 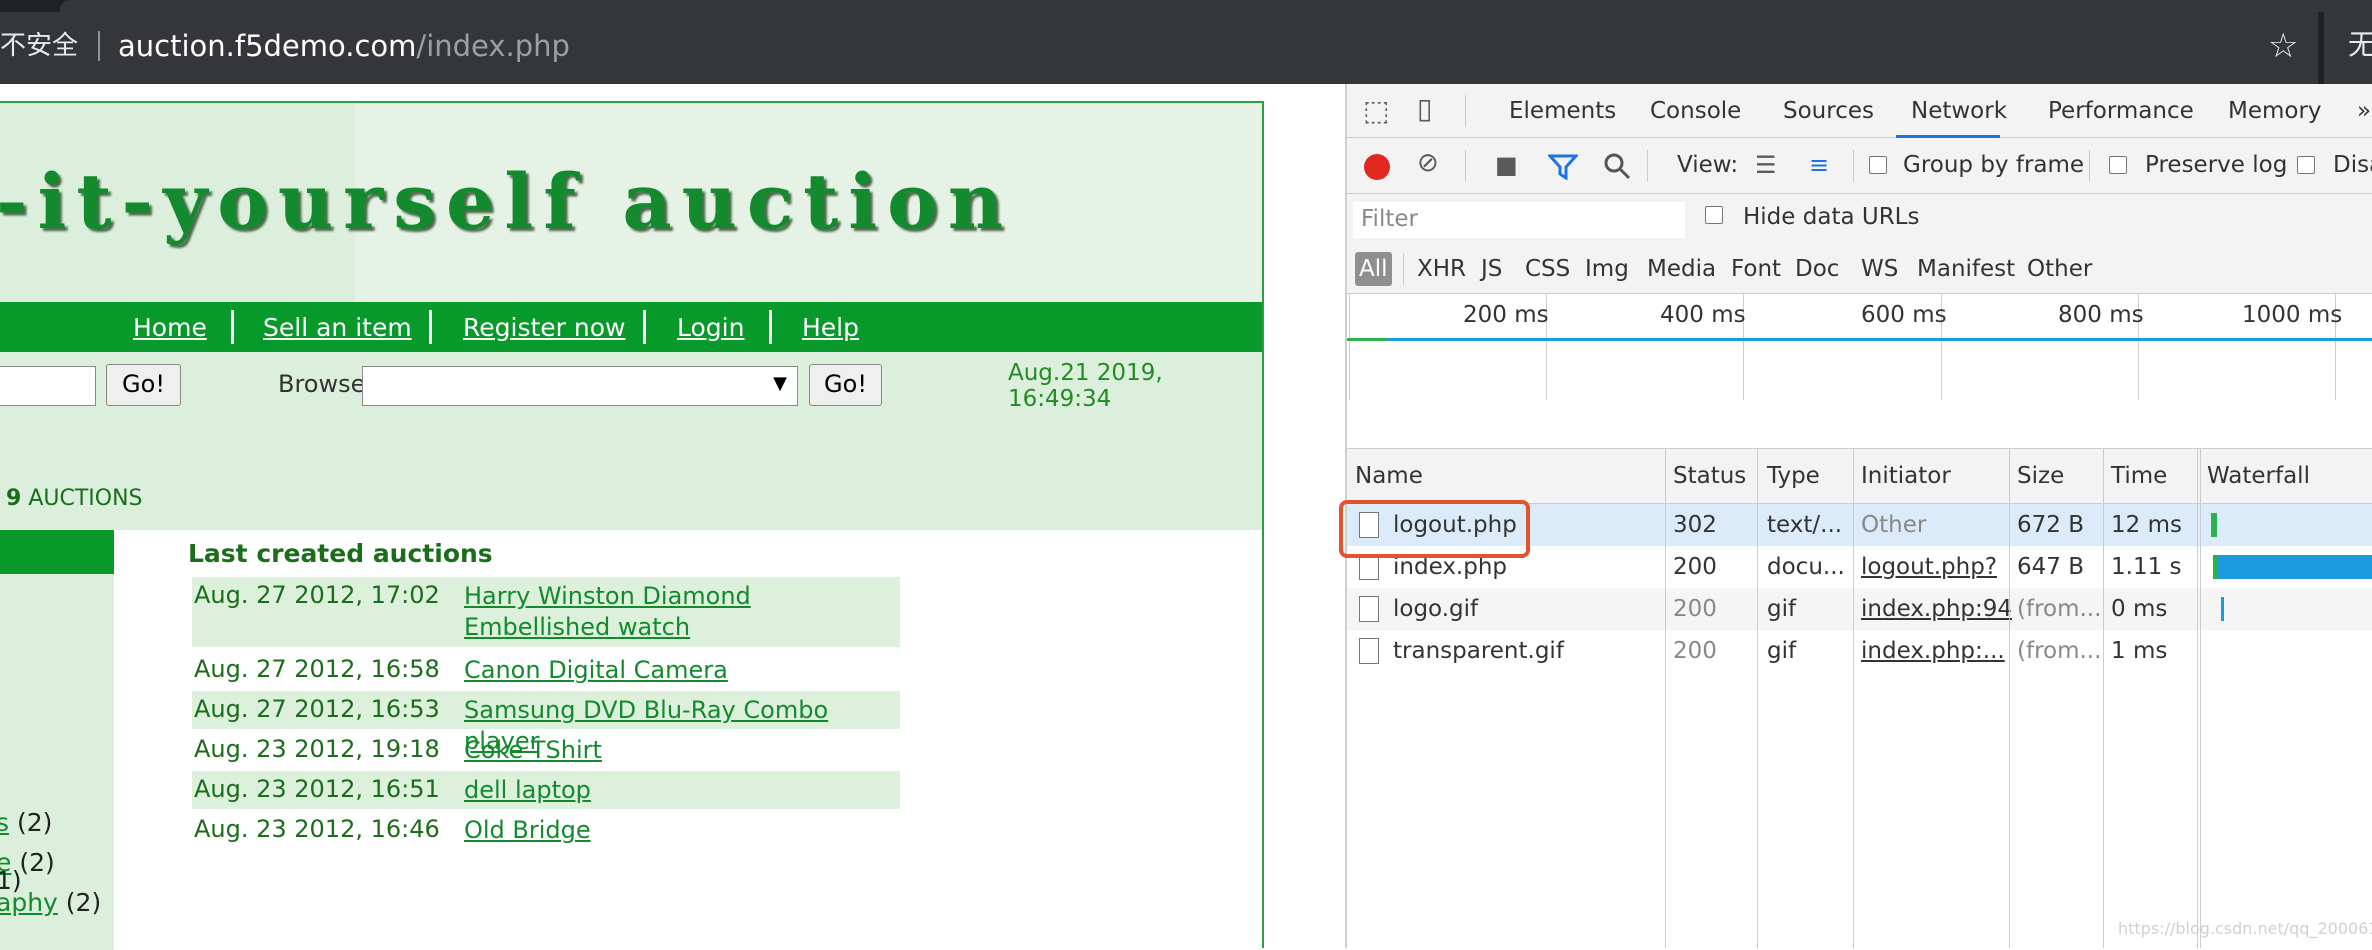 What do you see at coordinates (1756, 269) in the screenshot?
I see `type-filter-font: Font` at bounding box center [1756, 269].